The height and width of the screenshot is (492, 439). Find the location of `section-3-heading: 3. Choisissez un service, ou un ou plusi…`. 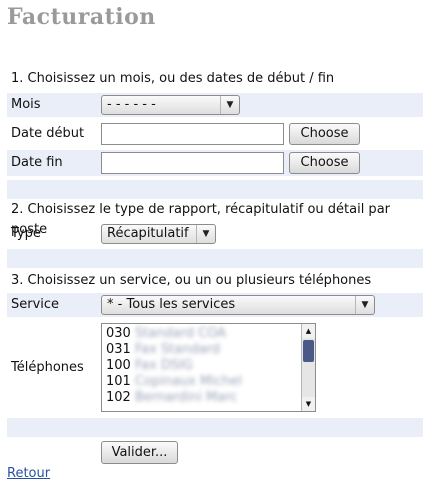

section-3-heading: 3. Choisissez un service, ou un ou plusi… is located at coordinates (215, 281).